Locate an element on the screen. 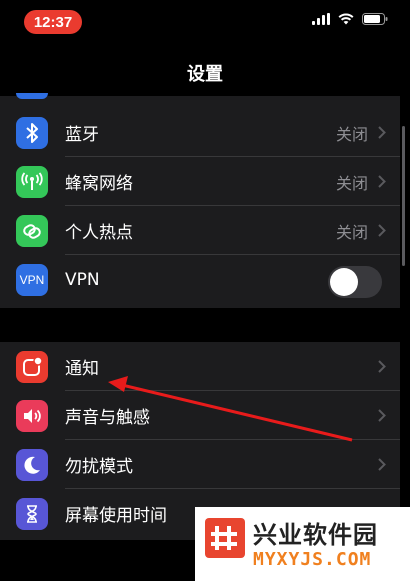 The width and height of the screenshot is (410, 581). row-label: 勿扰模式 is located at coordinates (99, 467).